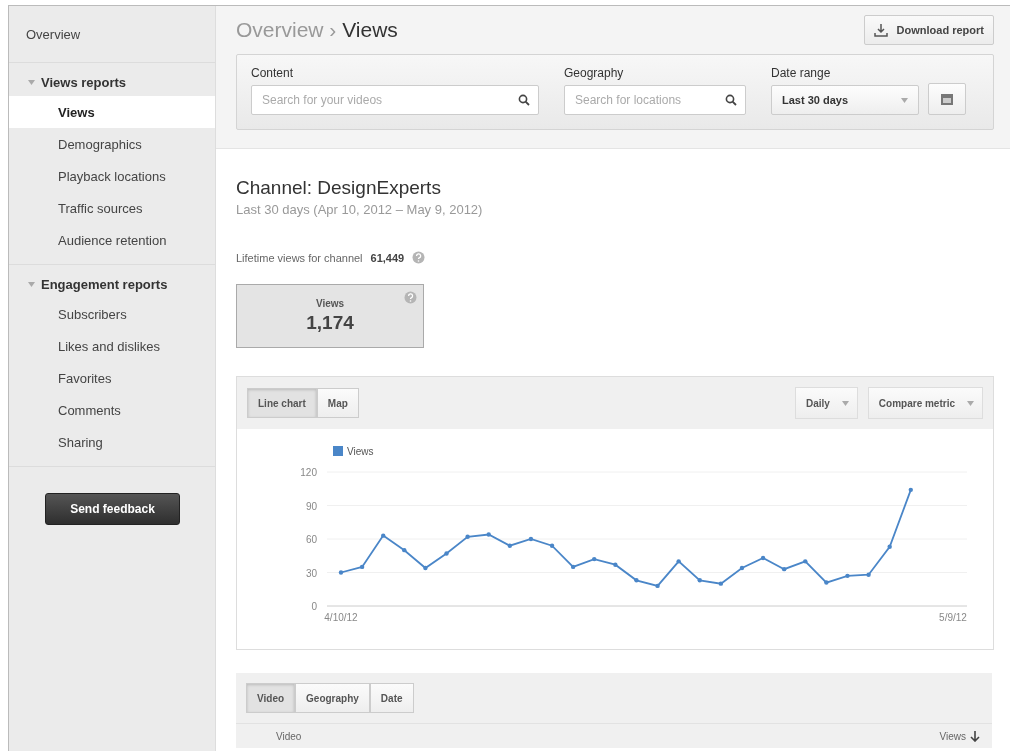 Image resolution: width=1010 pixels, height=751 pixels. Describe the element at coordinates (395, 100) in the screenshot. I see `content-search-field: Search for your videos` at that location.